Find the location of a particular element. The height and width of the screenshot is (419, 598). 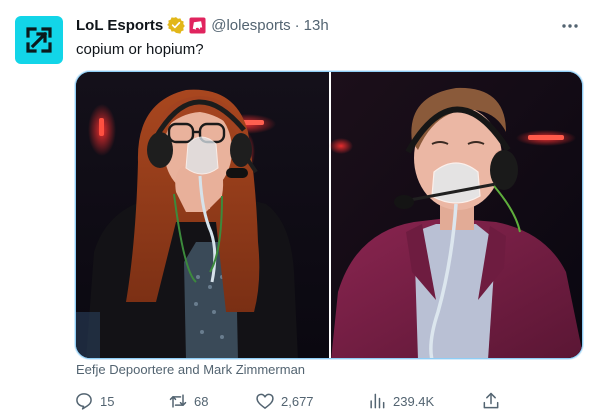

more-options-icon is located at coordinates (570, 26).